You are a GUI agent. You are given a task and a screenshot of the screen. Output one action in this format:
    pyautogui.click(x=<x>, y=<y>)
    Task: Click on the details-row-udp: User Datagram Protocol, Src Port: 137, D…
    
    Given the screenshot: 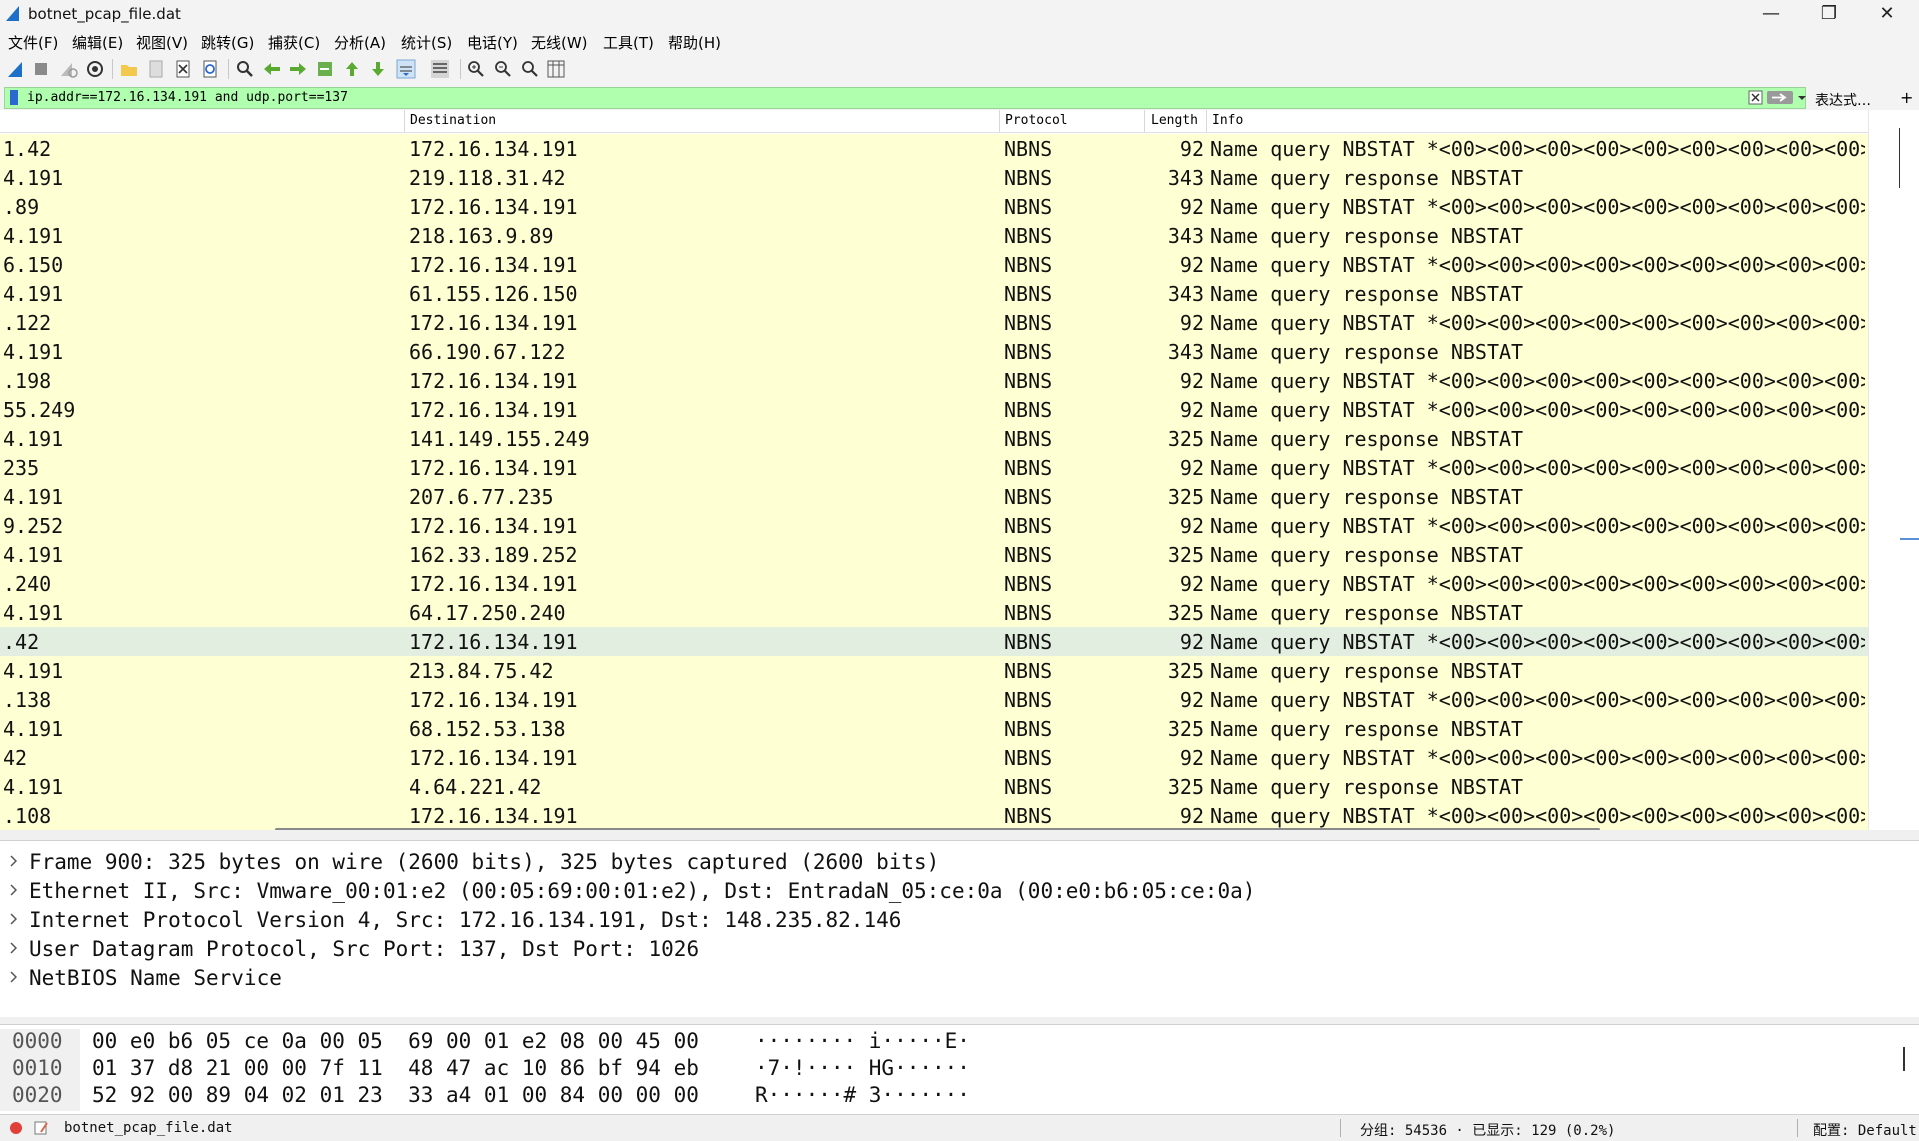 What is the action you would take?
    pyautogui.click(x=959, y=950)
    